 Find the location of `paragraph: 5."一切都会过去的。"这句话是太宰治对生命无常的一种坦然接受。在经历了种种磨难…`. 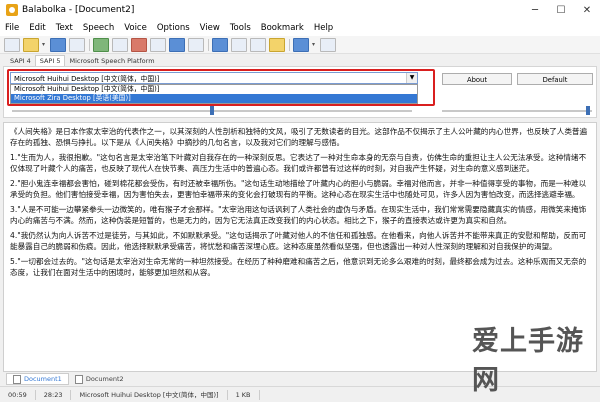

paragraph: 5."一切都会过去的。"这句话是太宰治对生命无常的一种坦然接受。在经历了种种磨难… is located at coordinates (298, 267).